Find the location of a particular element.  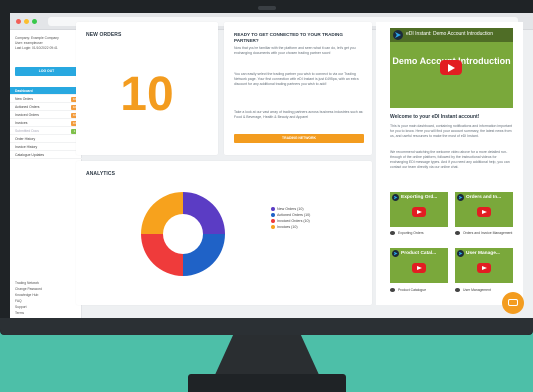

thumb-caption: Orders and Invoice Management is located at coordinates (484, 233).